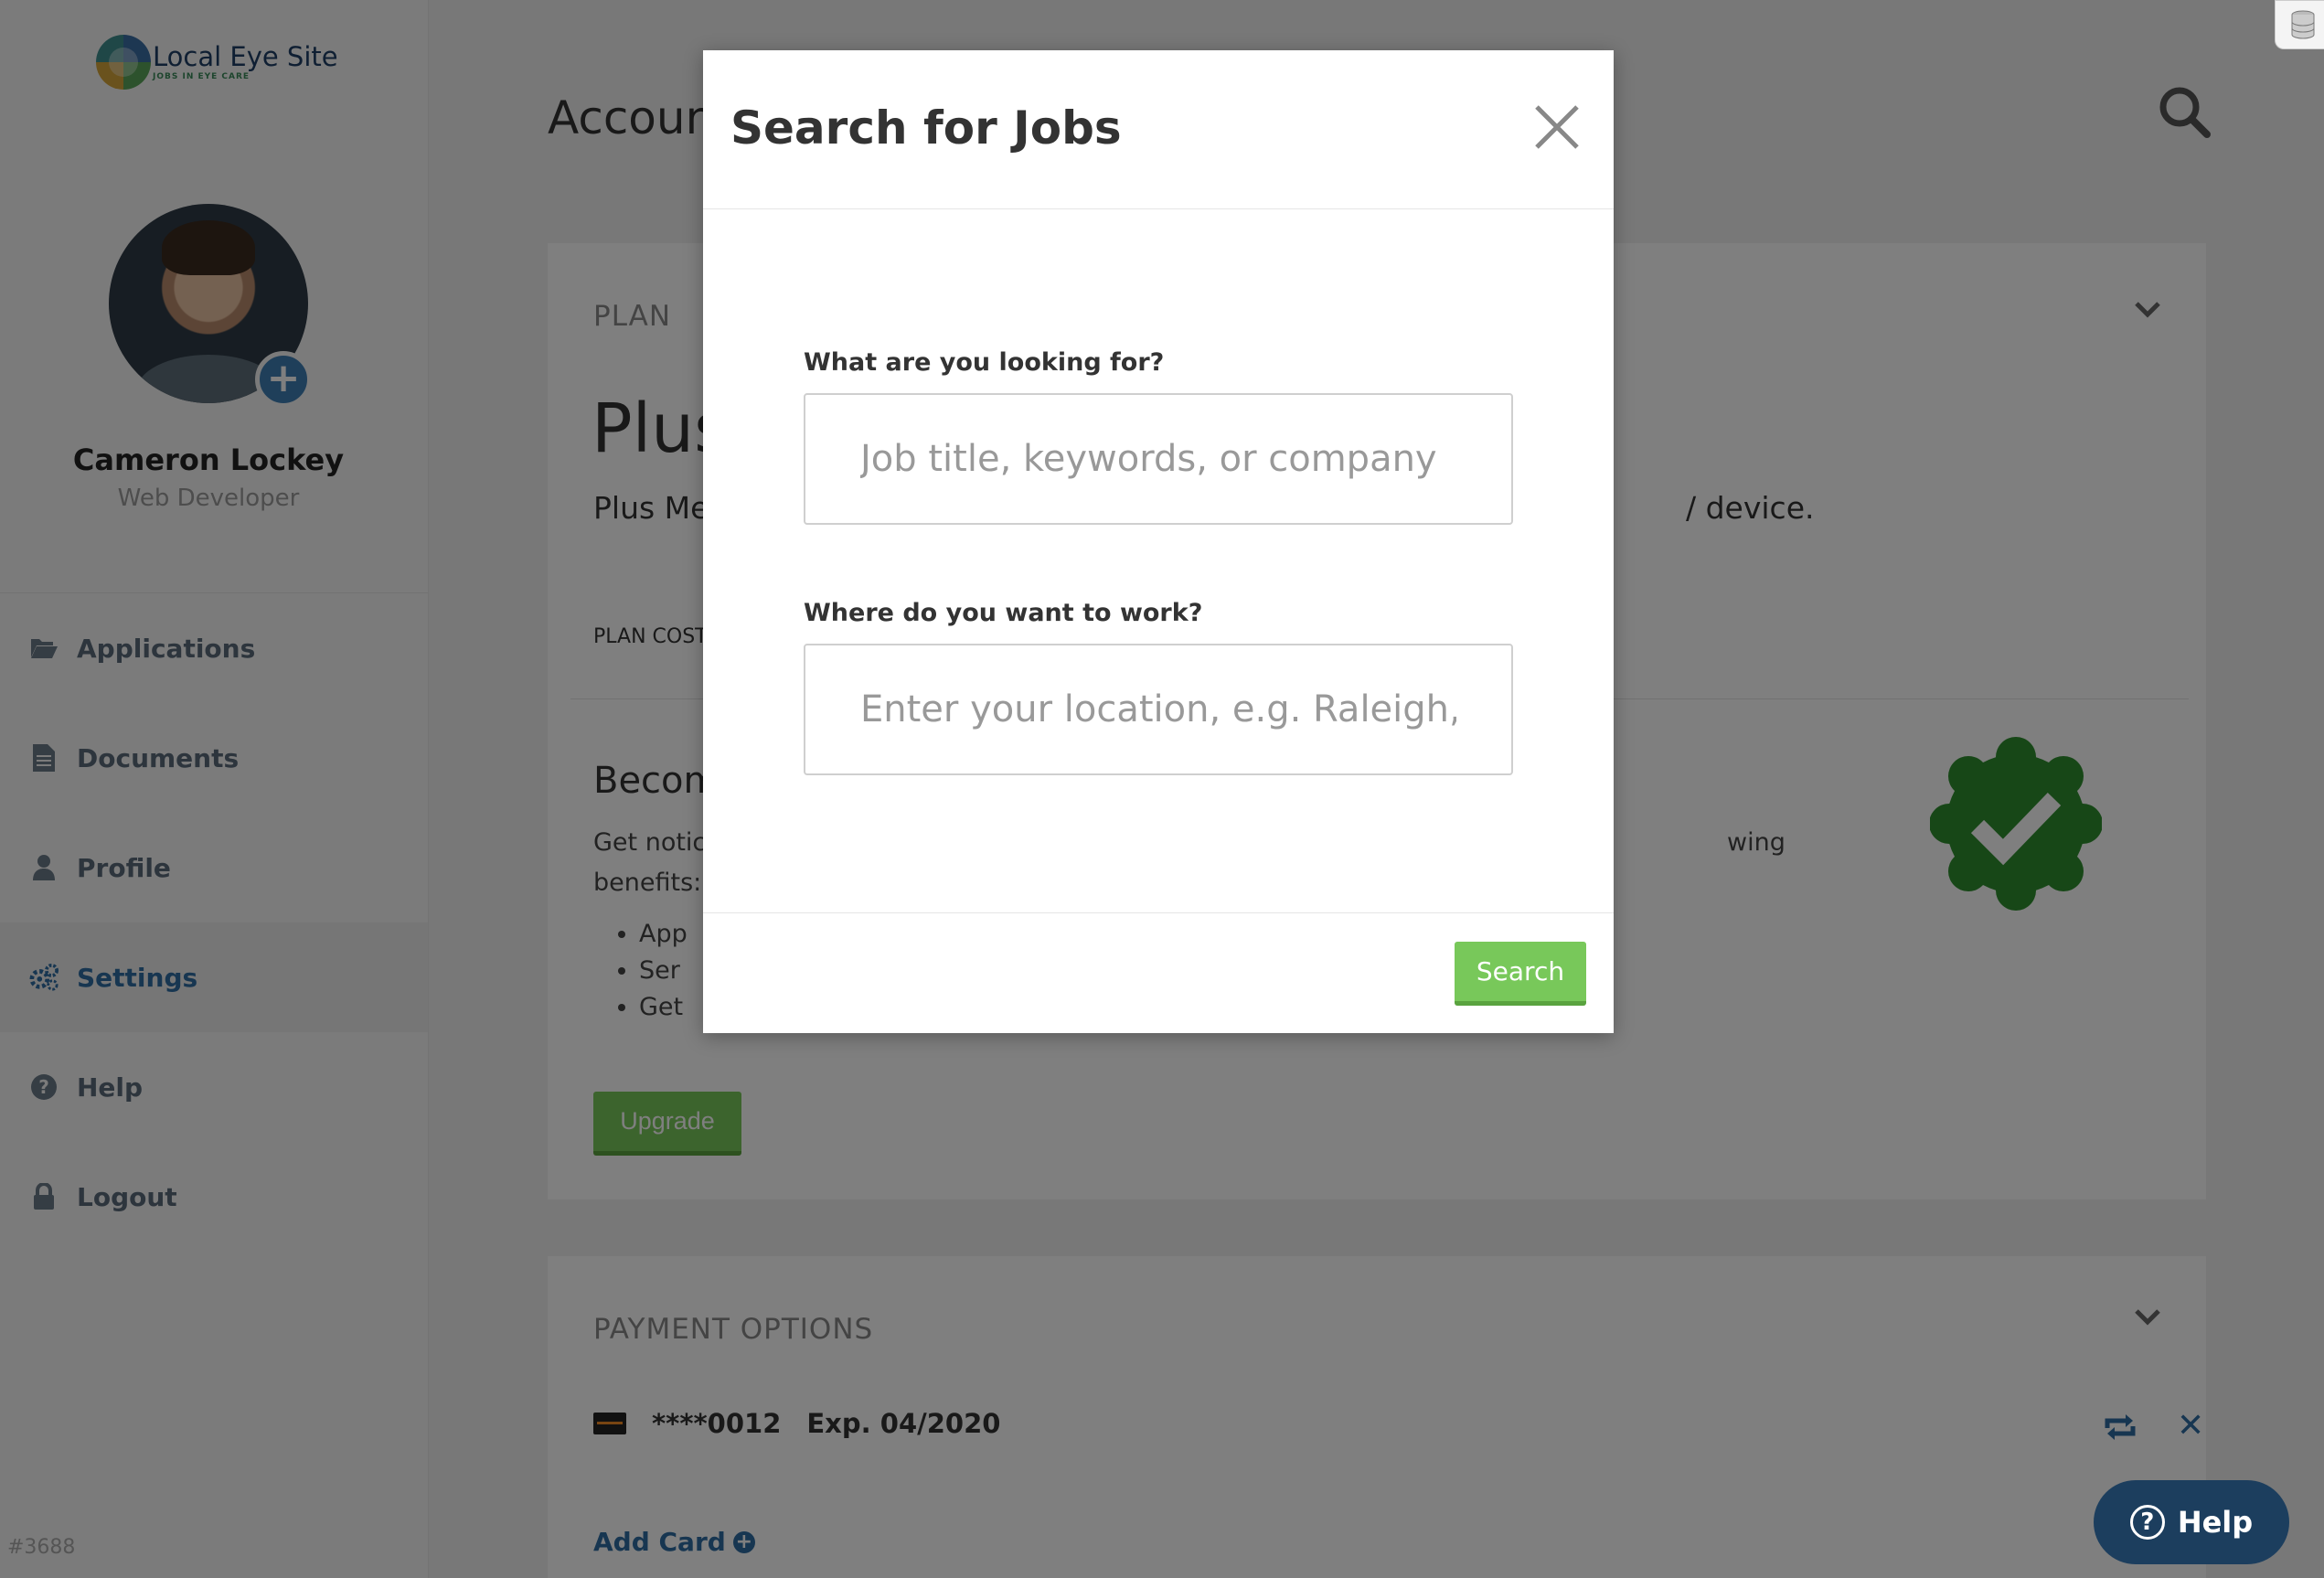 Image resolution: width=2324 pixels, height=1578 pixels. What do you see at coordinates (2147, 1522) in the screenshot?
I see `question-circle-icon: ?` at bounding box center [2147, 1522].